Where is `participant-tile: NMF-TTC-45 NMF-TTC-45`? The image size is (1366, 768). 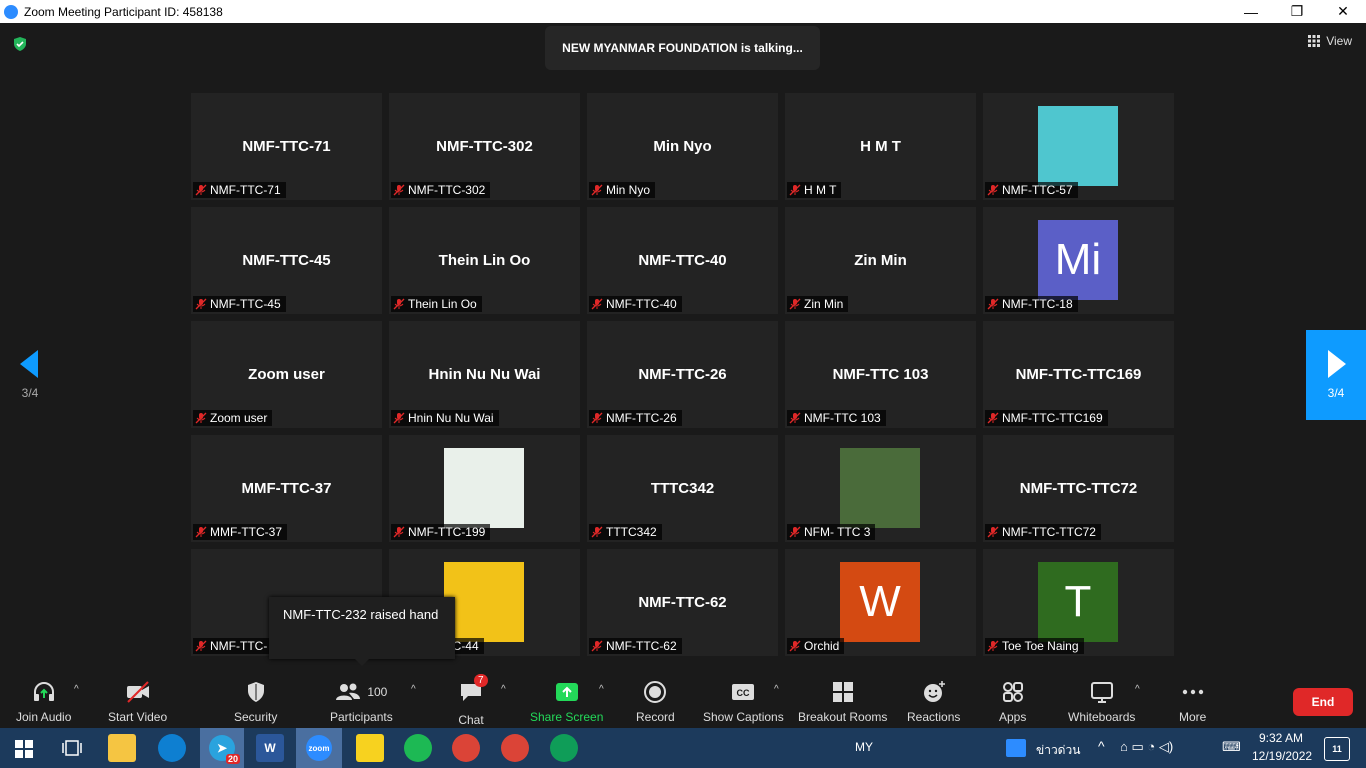
participant-tile: NMF-TTC-45 NMF-TTC-45 is located at coordinates (286, 260).